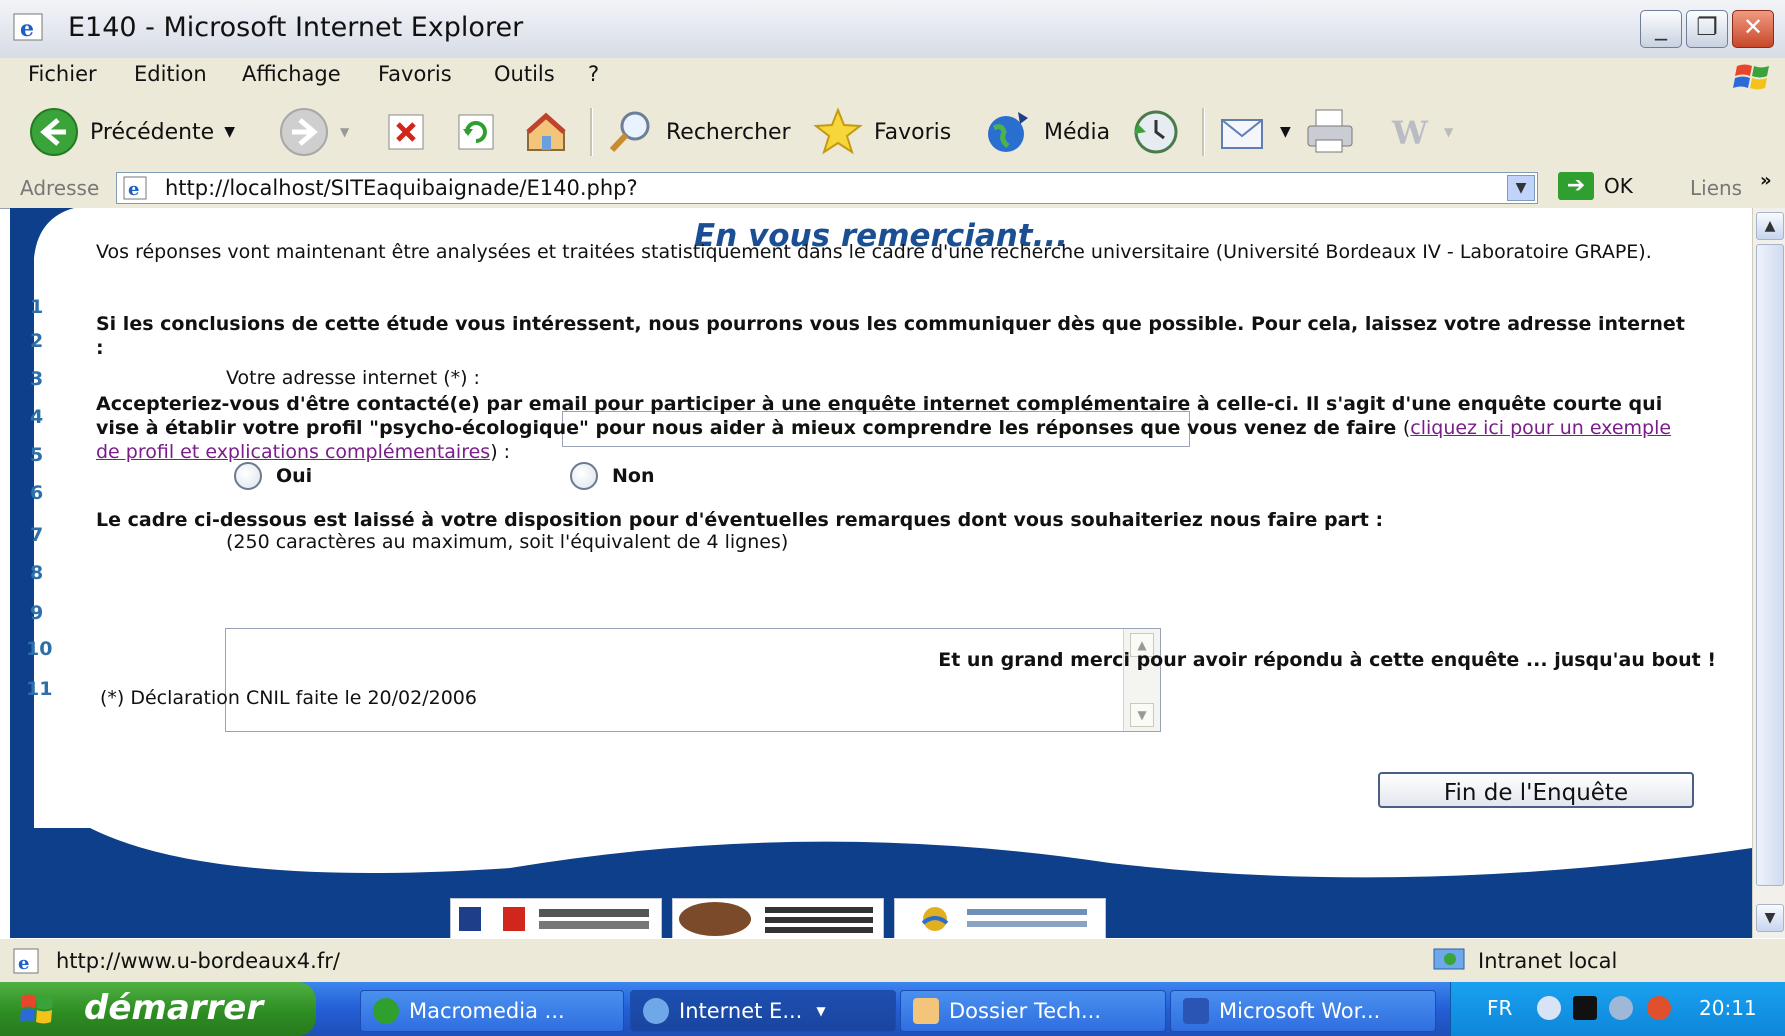 This screenshot has height=1036, width=1785. What do you see at coordinates (37, 535) in the screenshot?
I see `step-number: 7` at bounding box center [37, 535].